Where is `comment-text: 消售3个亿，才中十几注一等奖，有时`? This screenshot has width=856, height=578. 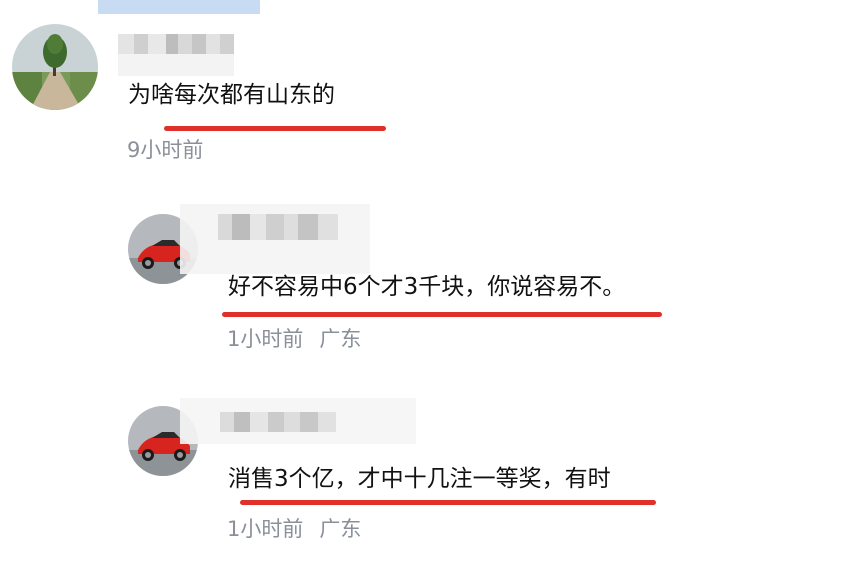 comment-text: 消售3个亿，才中十几注一等奖，有时 is located at coordinates (419, 479).